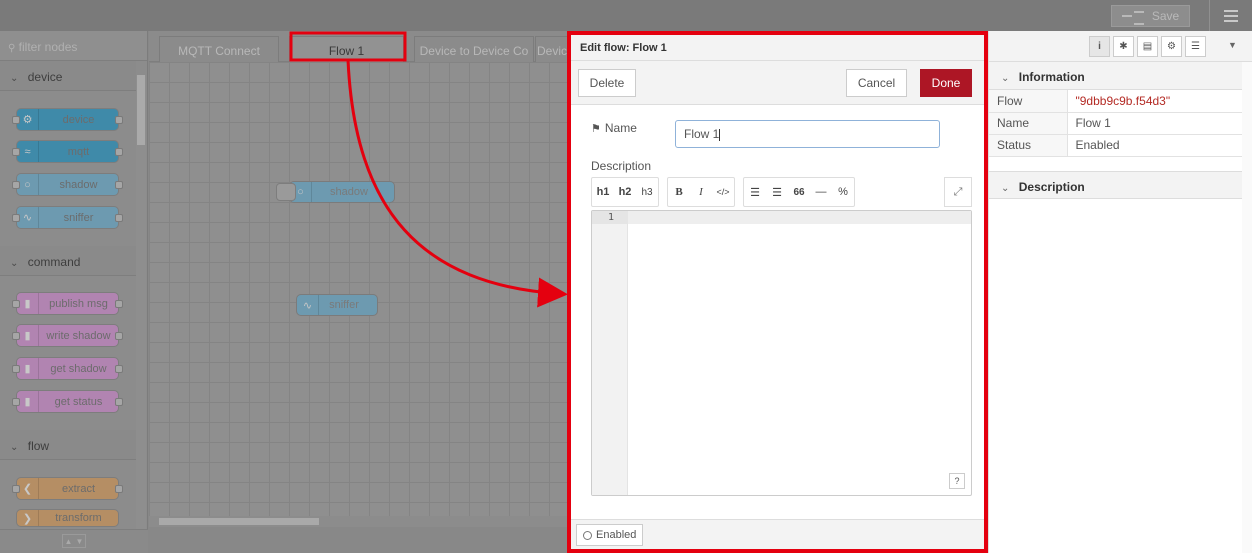  What do you see at coordinates (587, 535) in the screenshot?
I see `circle-icon` at bounding box center [587, 535].